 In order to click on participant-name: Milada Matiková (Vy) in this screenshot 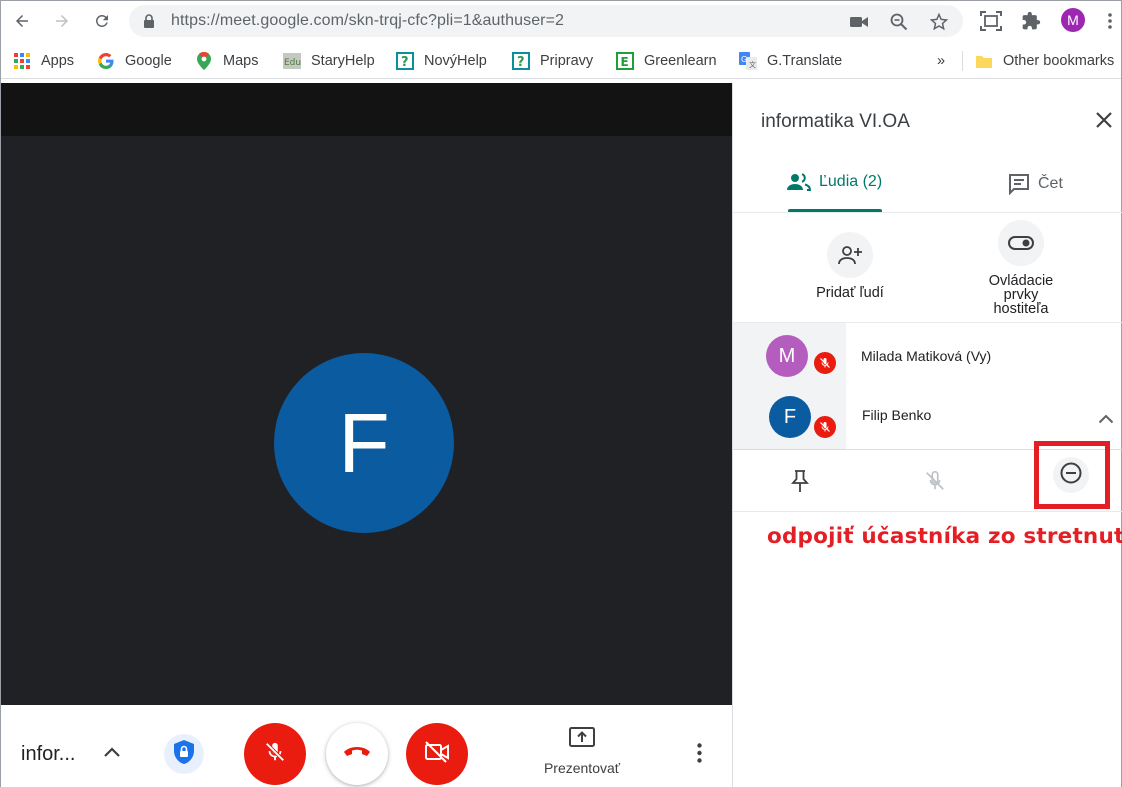, I will do `click(926, 356)`.